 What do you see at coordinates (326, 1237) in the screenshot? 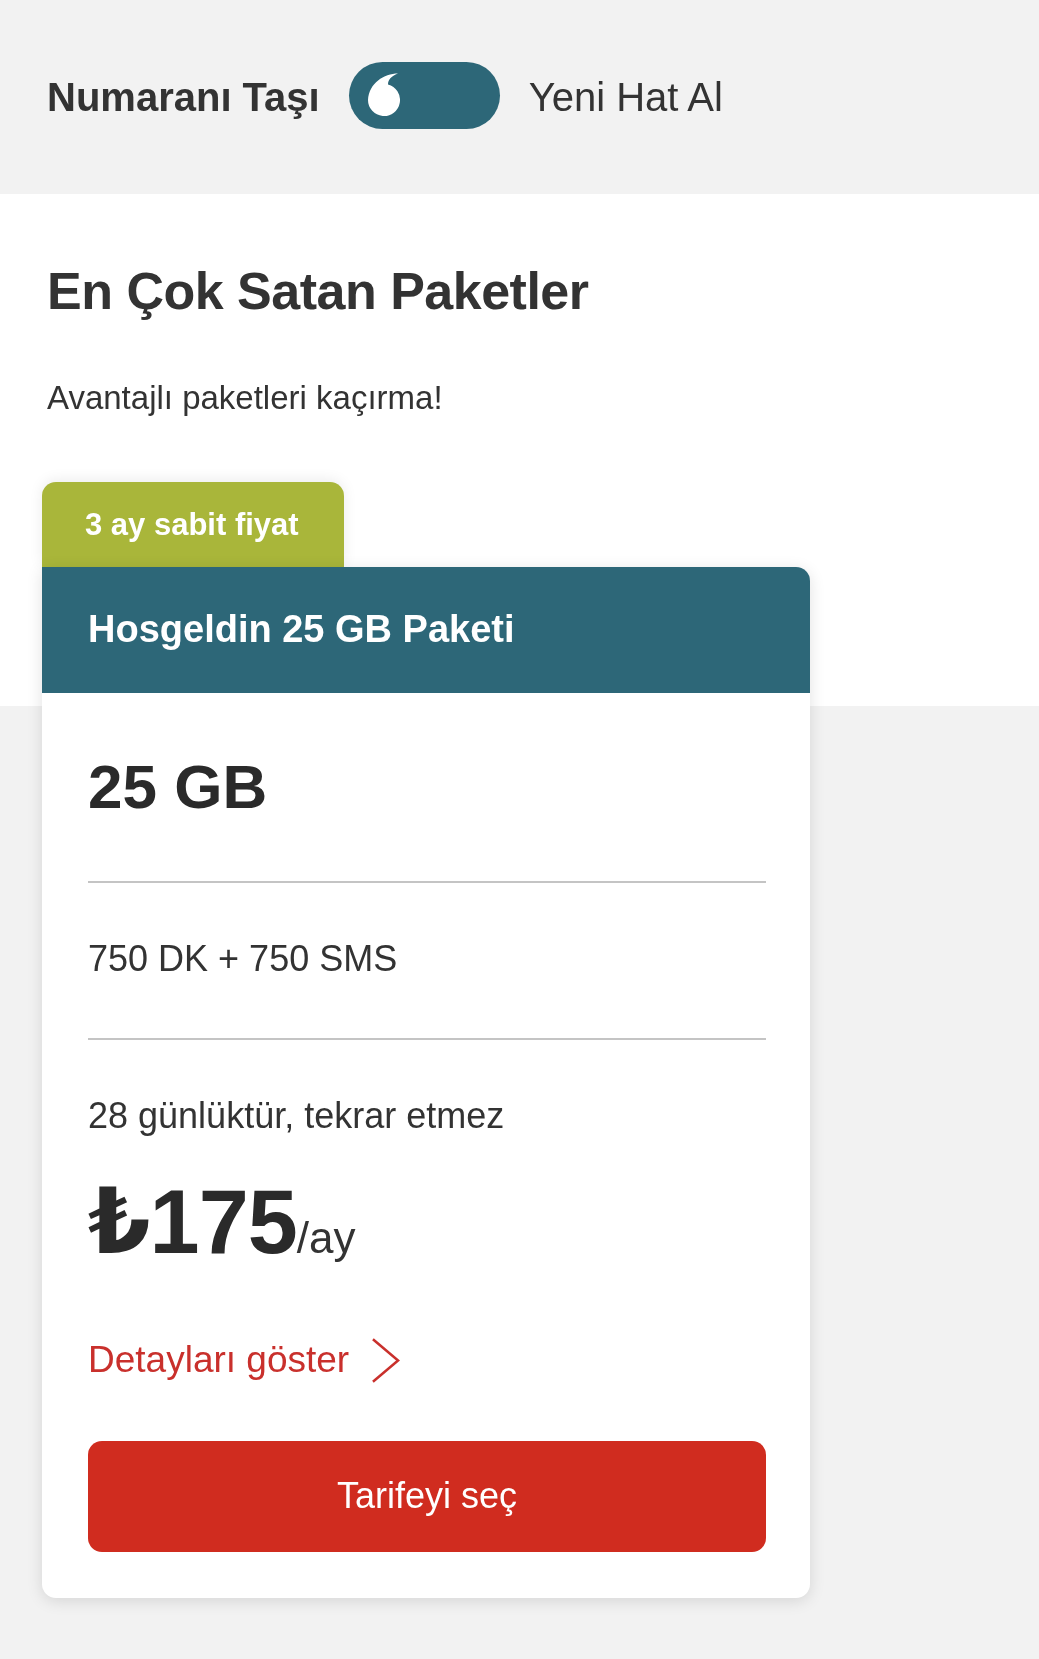
I see `price-period: /ay` at bounding box center [326, 1237].